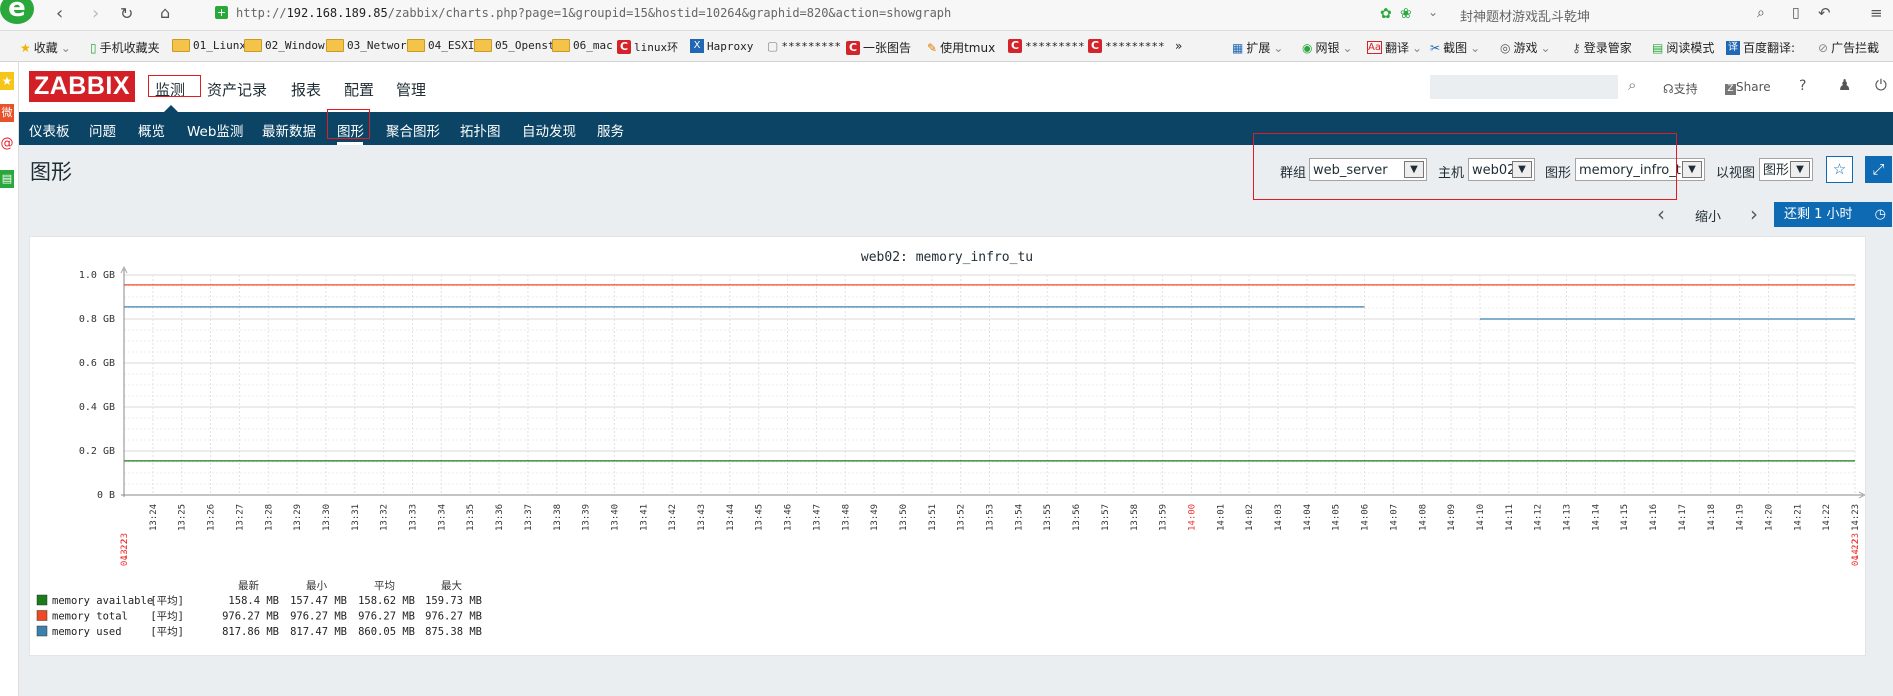 This screenshot has height=696, width=1893. Describe the element at coordinates (1833, 214) in the screenshot. I see `time-range-button: 还剩 1 小时 ◷` at that location.